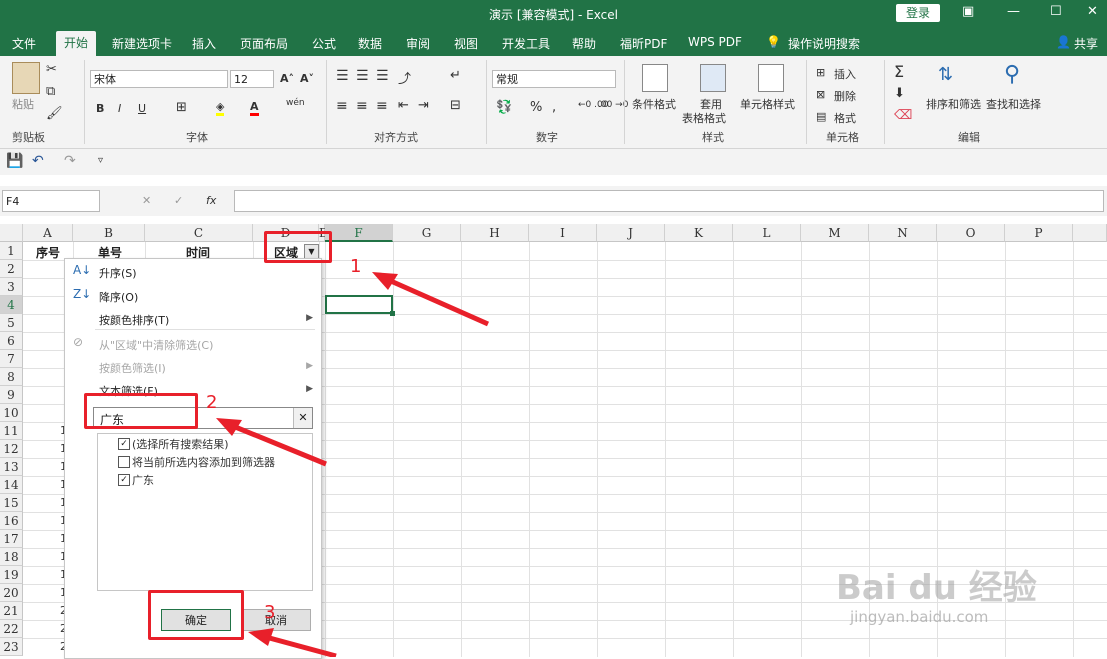  What do you see at coordinates (699, 233) in the screenshot?
I see `column-header: K` at bounding box center [699, 233].